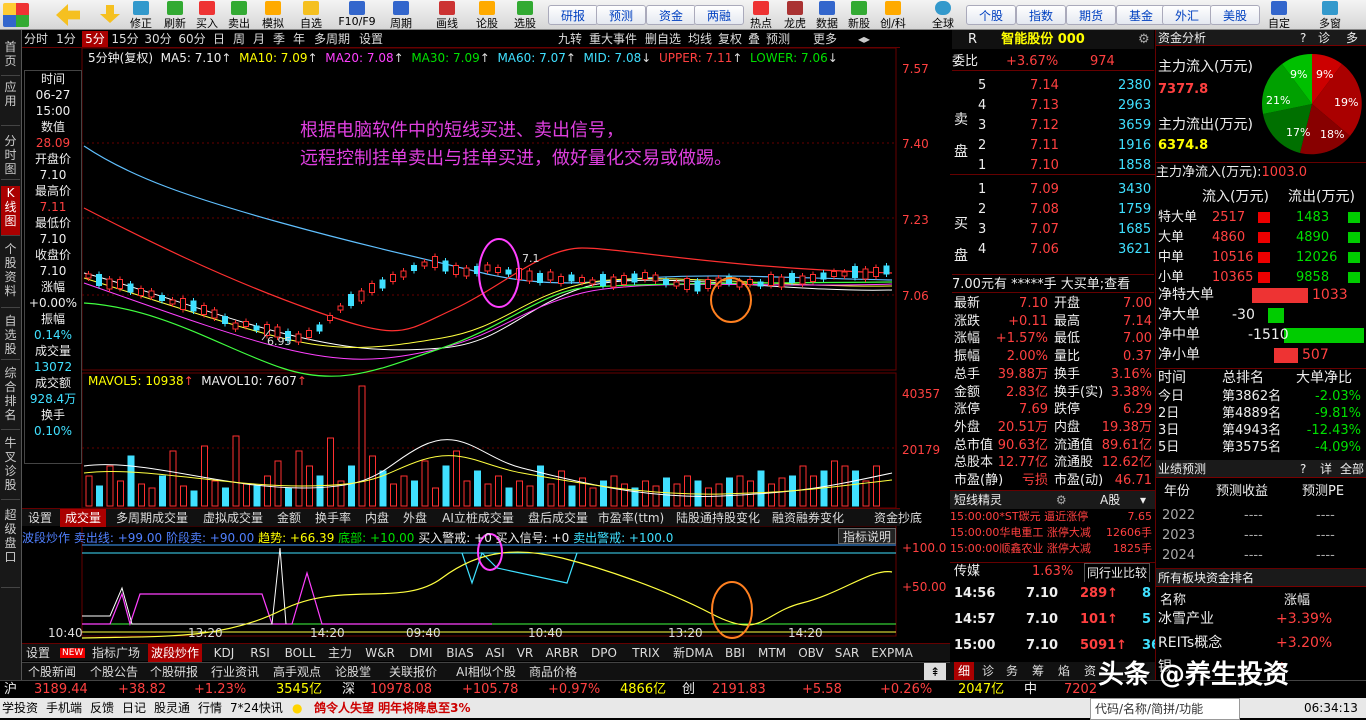 The width and height of the screenshot is (1366, 720). I want to click on toolbar-btn-8: 画线, so click(447, 15).